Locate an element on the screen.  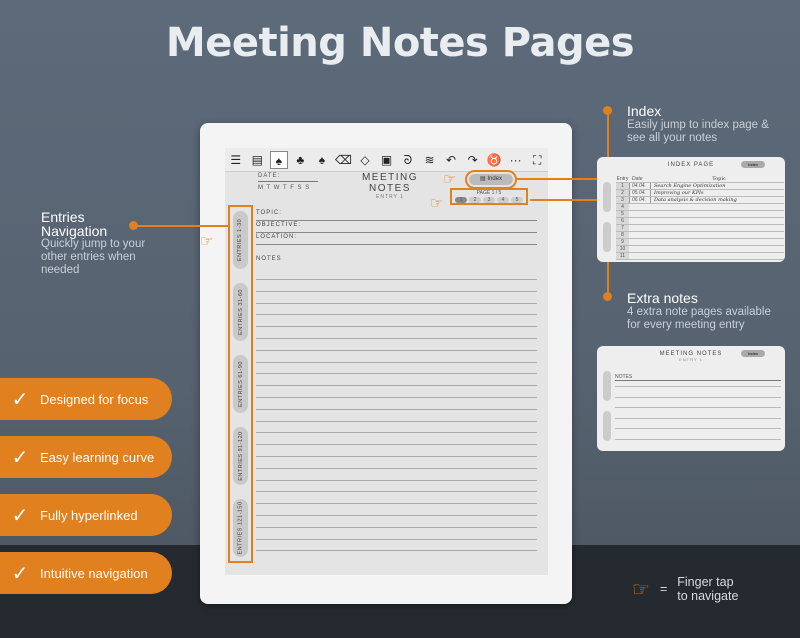
lasso-icon: ᘐ is located at coordinates (408, 160).